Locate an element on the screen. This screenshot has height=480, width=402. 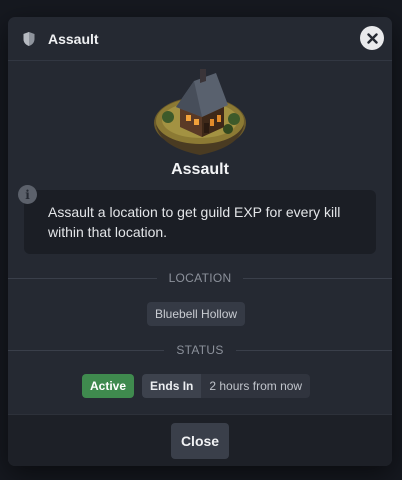
modal-title: Assault is located at coordinates (73, 38).